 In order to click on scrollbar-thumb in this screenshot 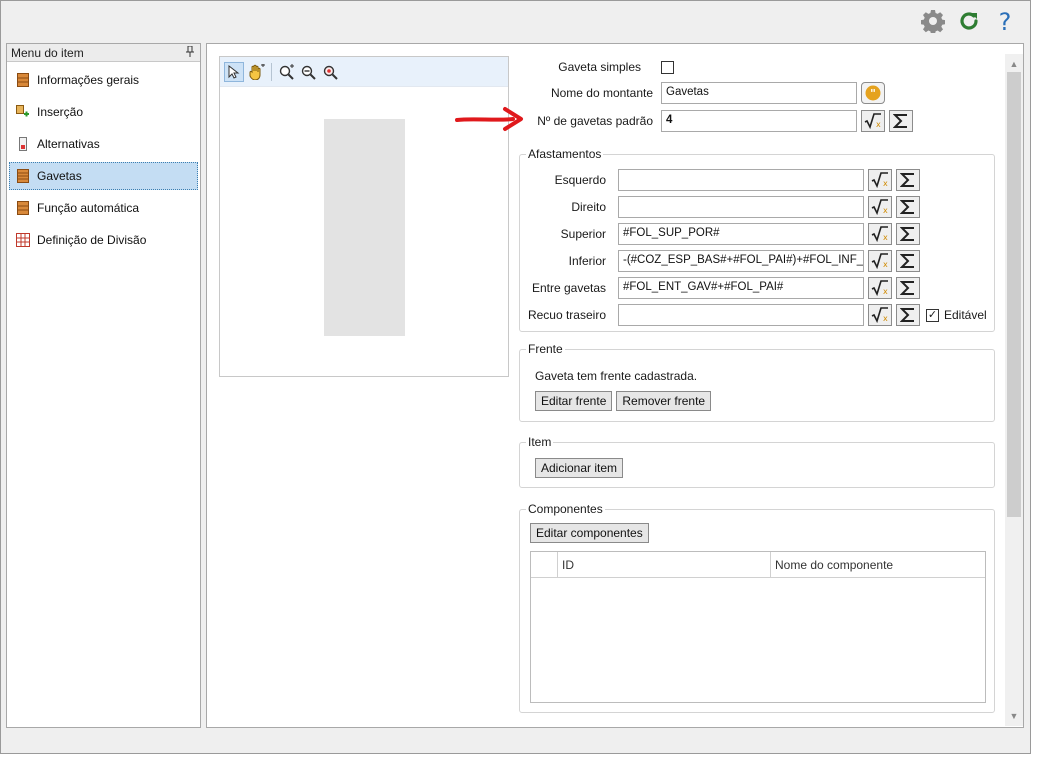, I will do `click(1014, 294)`.